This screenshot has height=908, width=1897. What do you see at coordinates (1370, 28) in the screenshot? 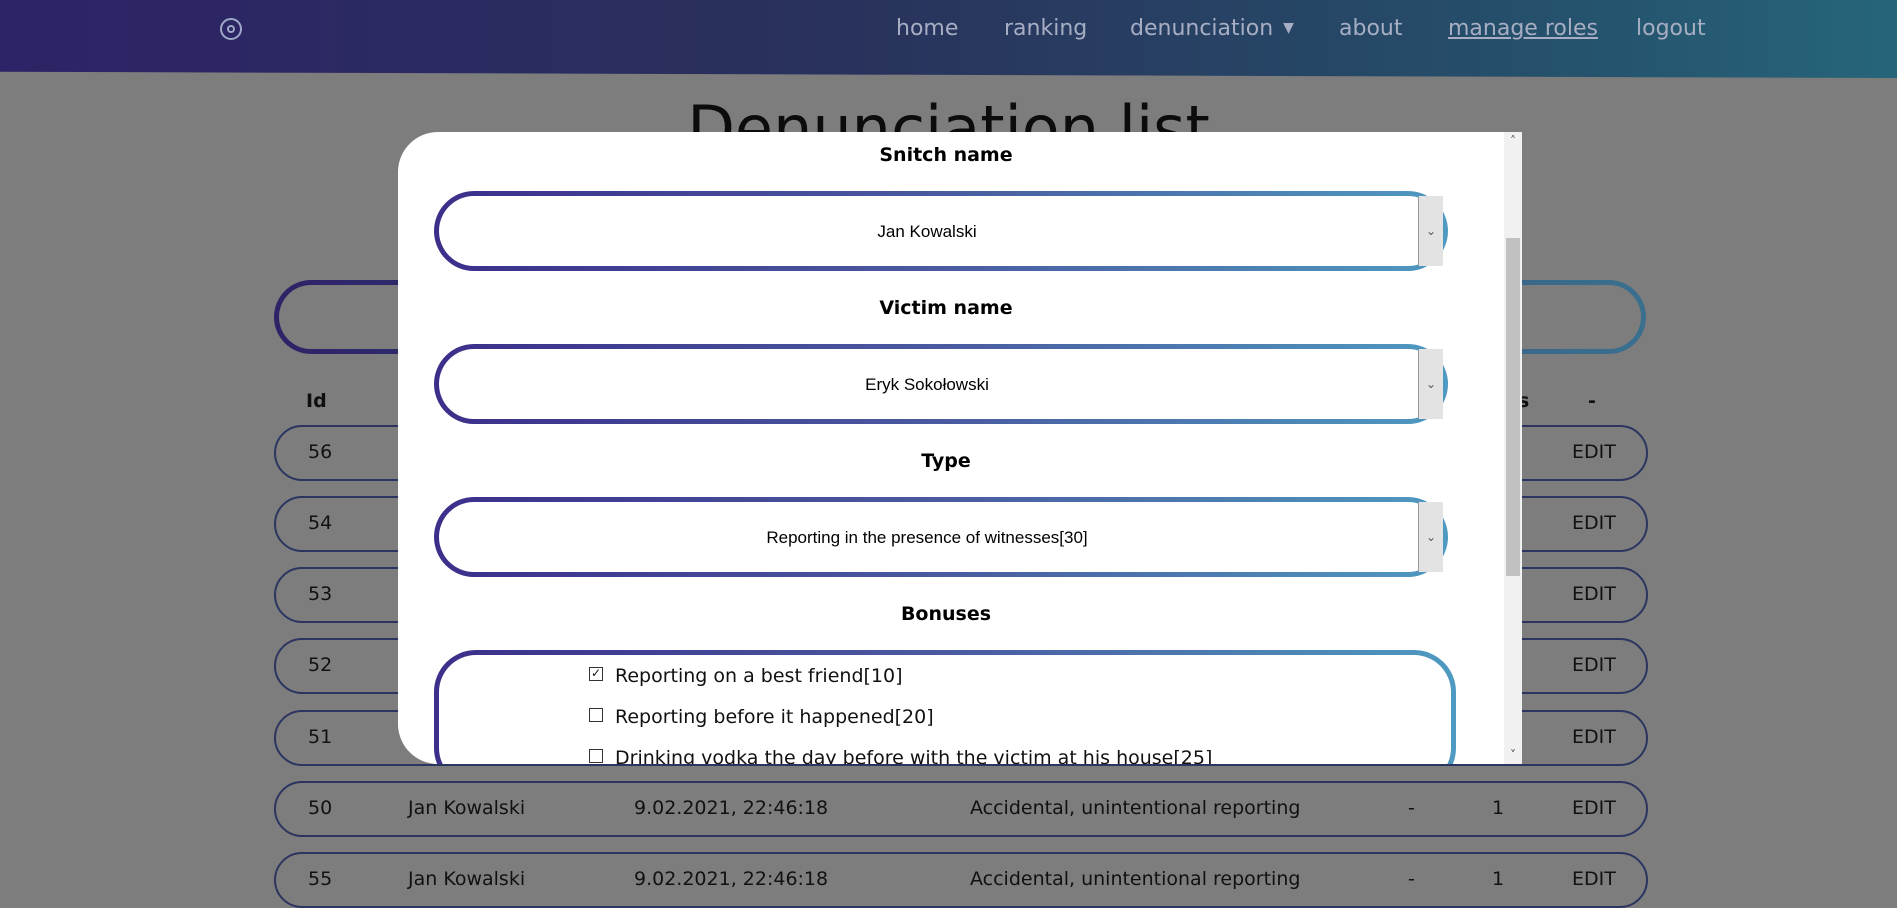
I see `nav-about: about` at bounding box center [1370, 28].